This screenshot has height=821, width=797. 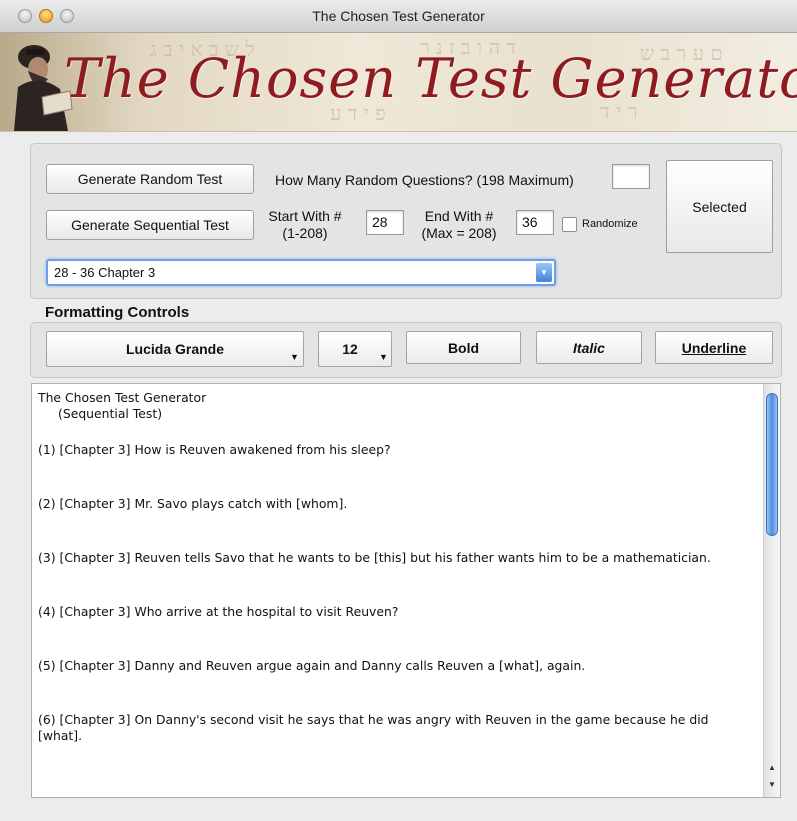 What do you see at coordinates (463, 347) in the screenshot?
I see `bold-button: Bold` at bounding box center [463, 347].